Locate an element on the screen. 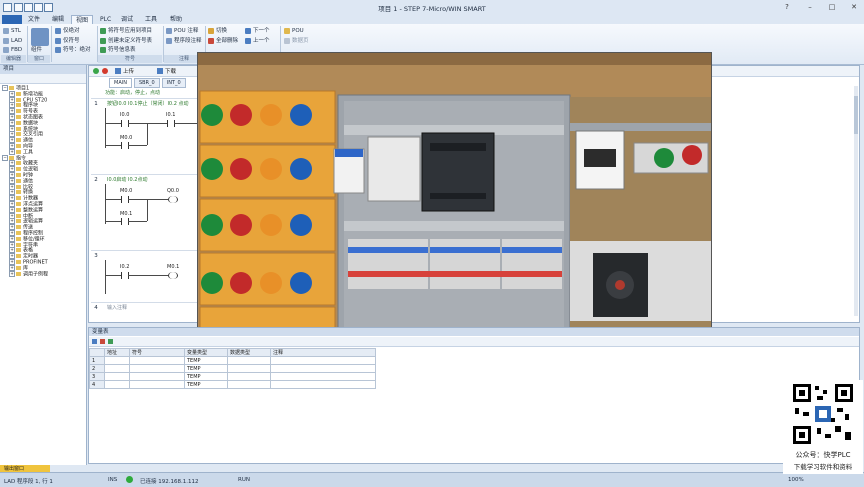 This screenshot has width=864, height=487. menu-plc: PLC is located at coordinates (105, 19).